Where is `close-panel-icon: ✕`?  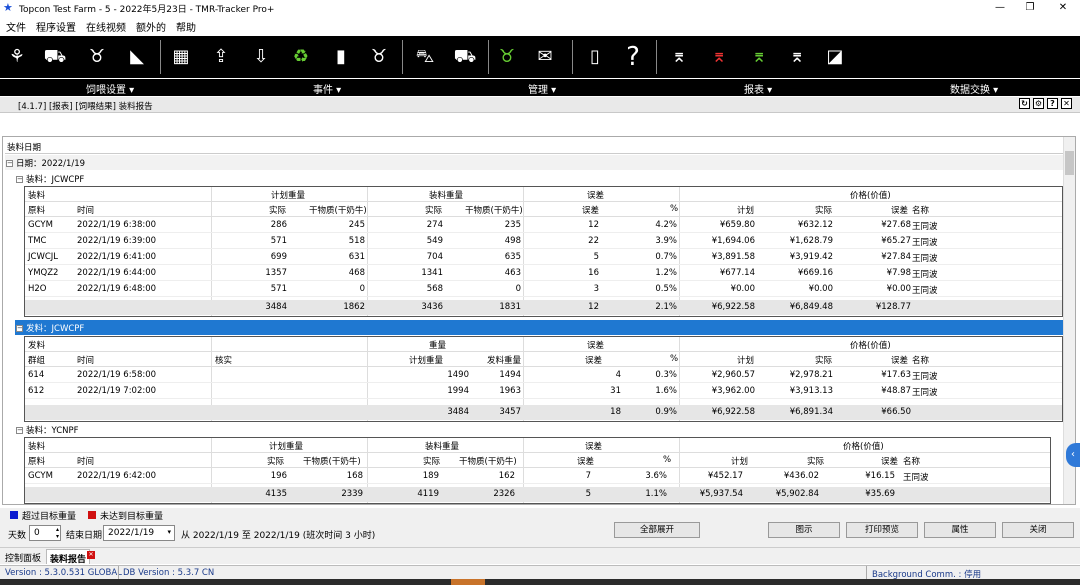 close-panel-icon: ✕ is located at coordinates (1066, 103).